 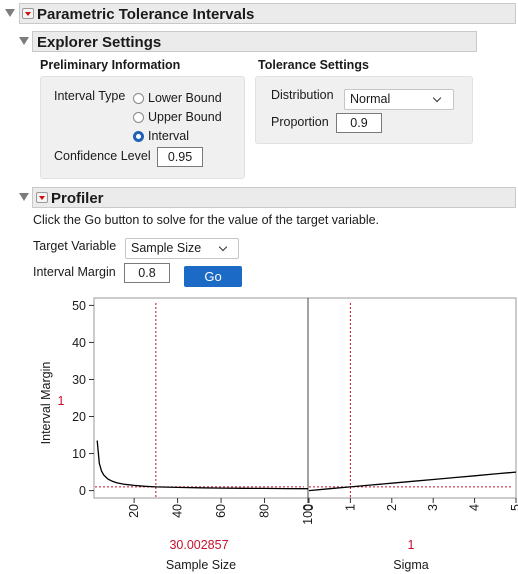 I want to click on y-tick-label: 0, so click(x=82, y=491).